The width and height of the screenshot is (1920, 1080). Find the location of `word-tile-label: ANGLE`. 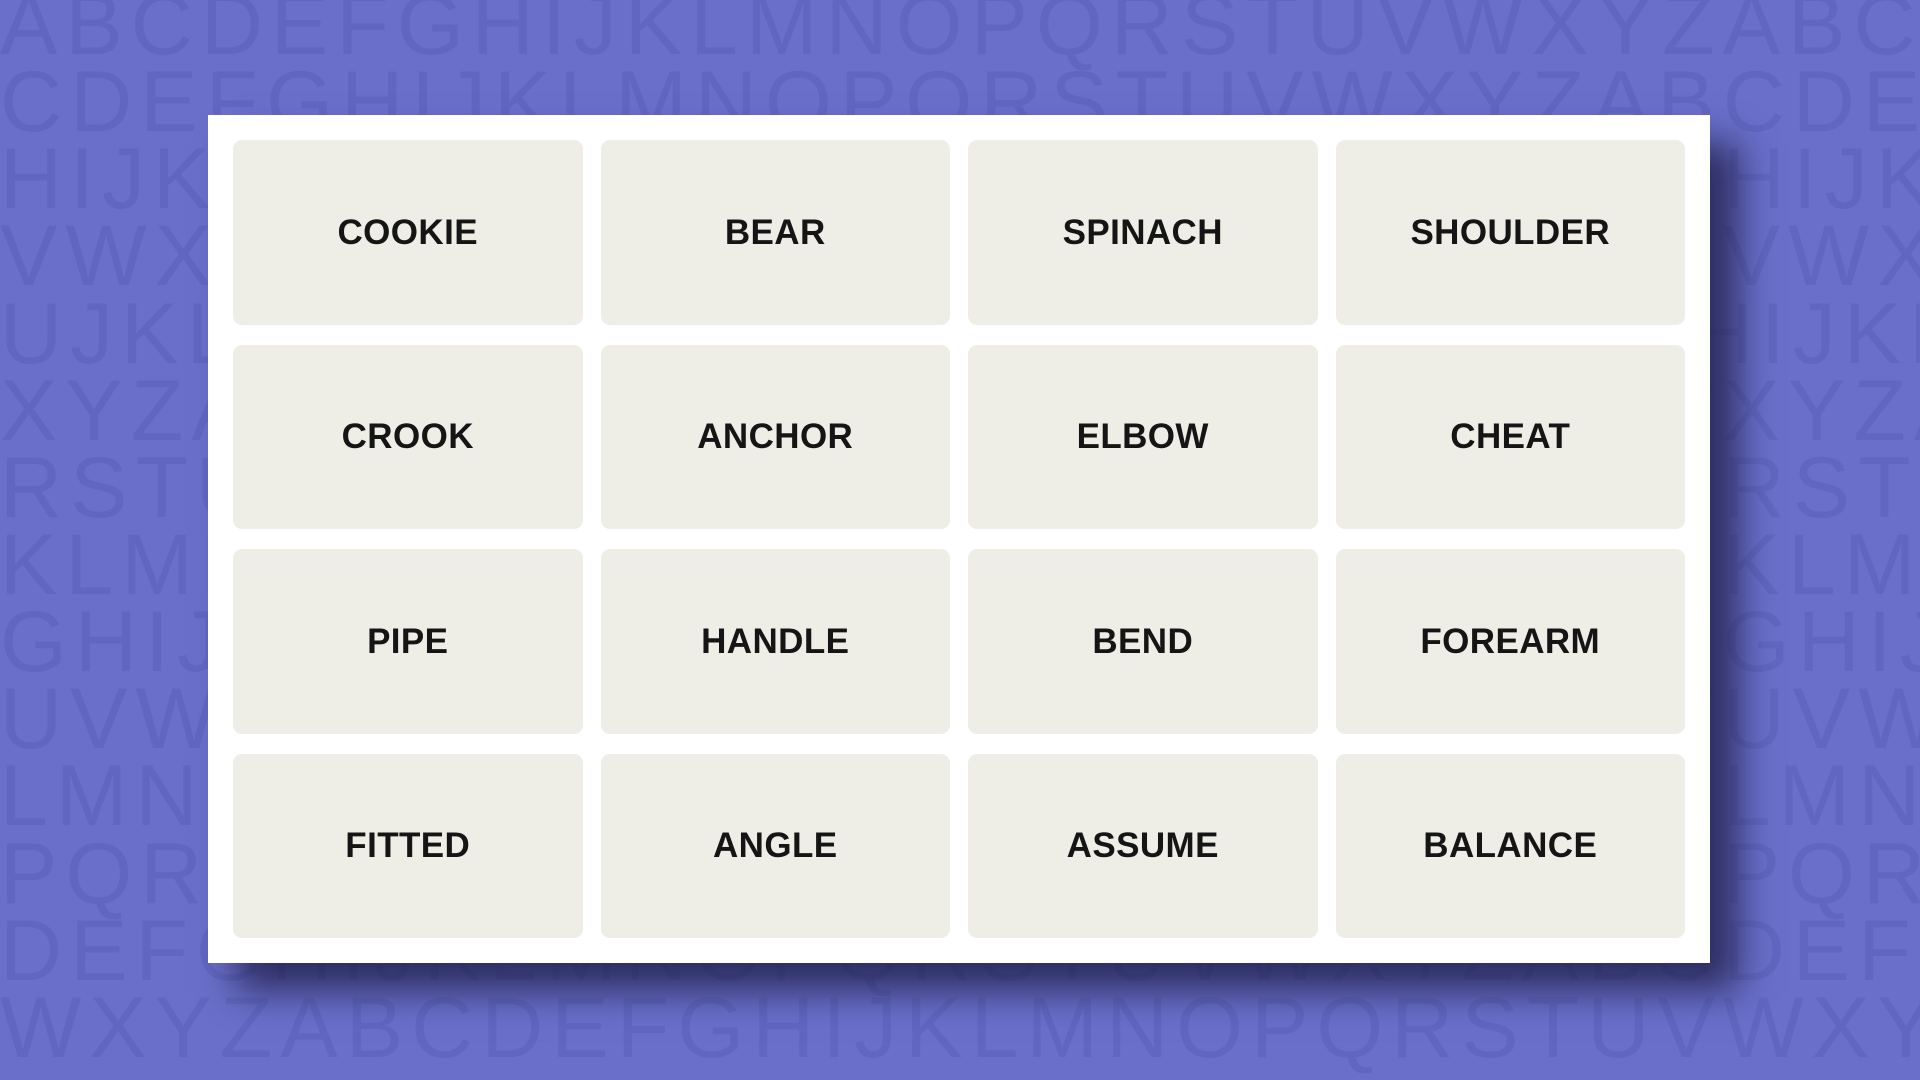

word-tile-label: ANGLE is located at coordinates (775, 846).